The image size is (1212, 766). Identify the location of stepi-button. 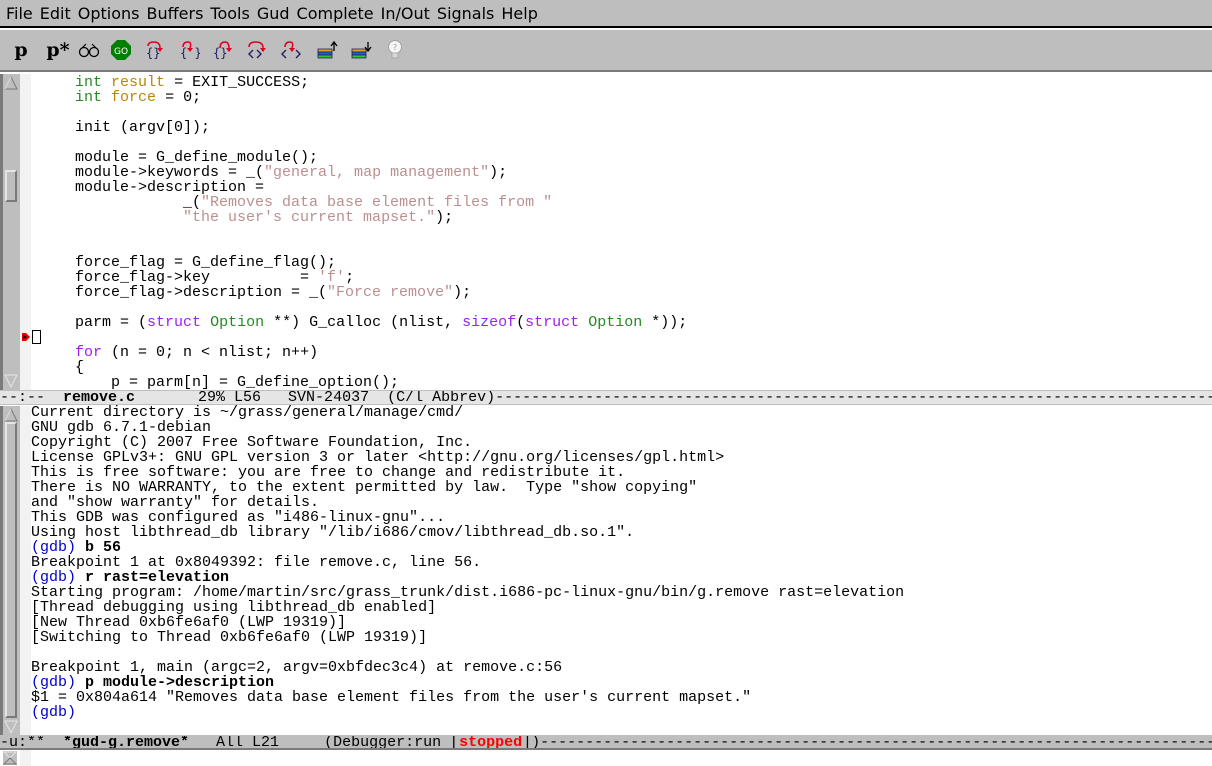
(291, 50).